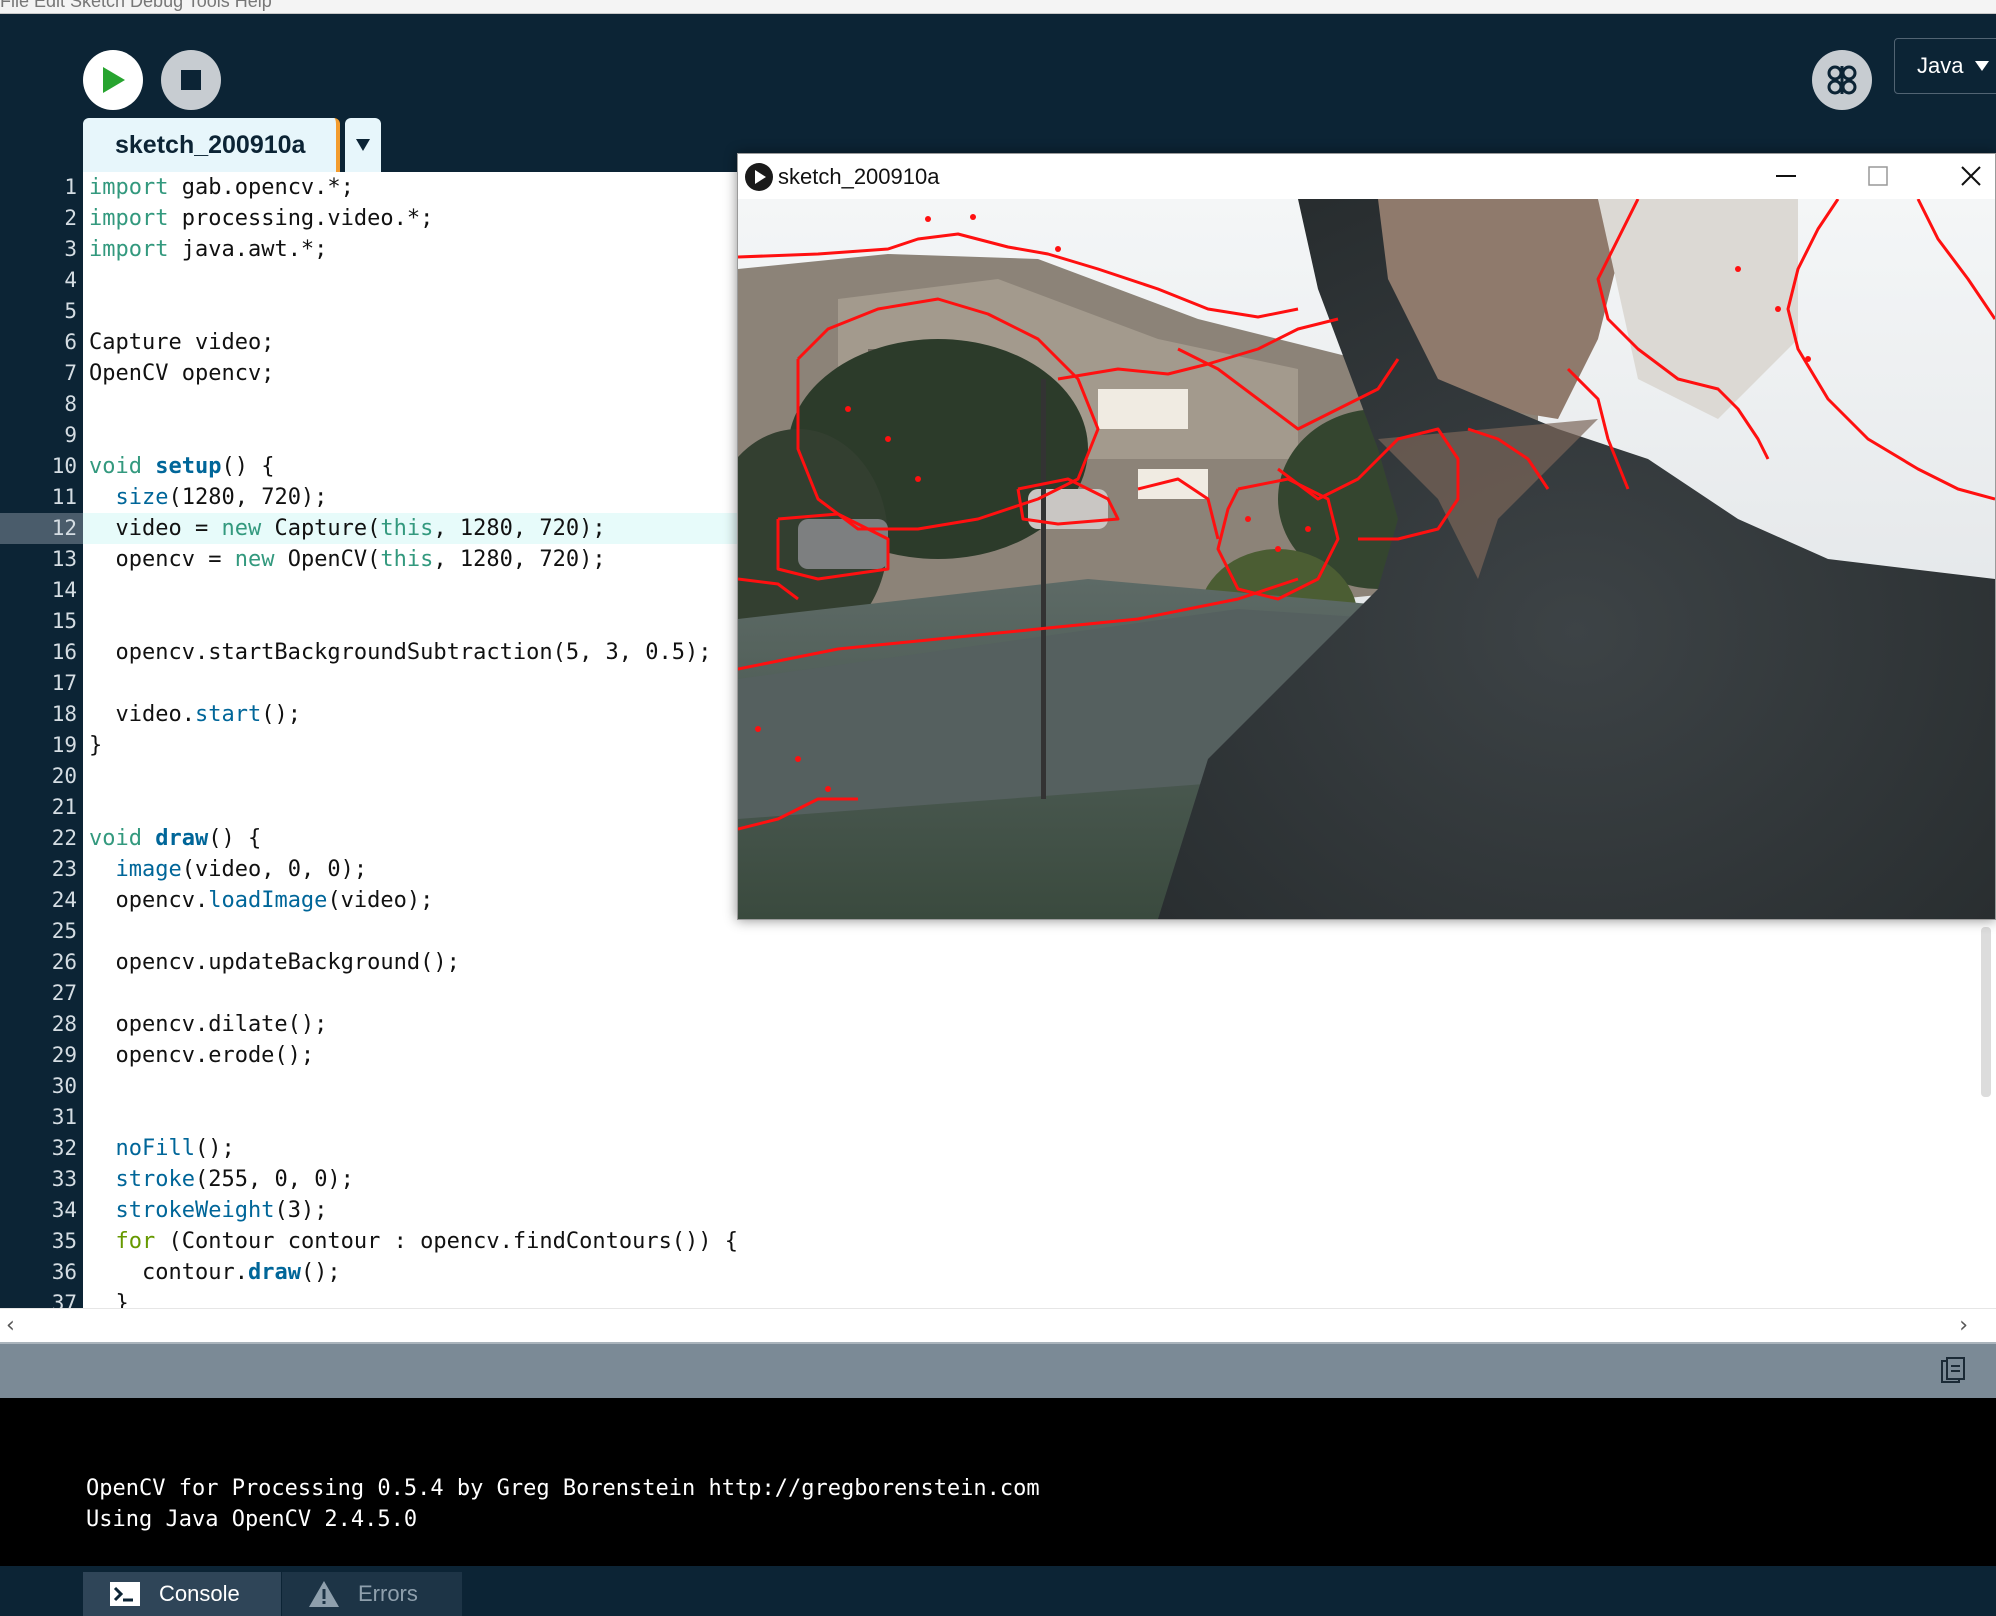  Describe the element at coordinates (859, 176) in the screenshot. I see `sketch-window-title: sketch_200910a` at that location.